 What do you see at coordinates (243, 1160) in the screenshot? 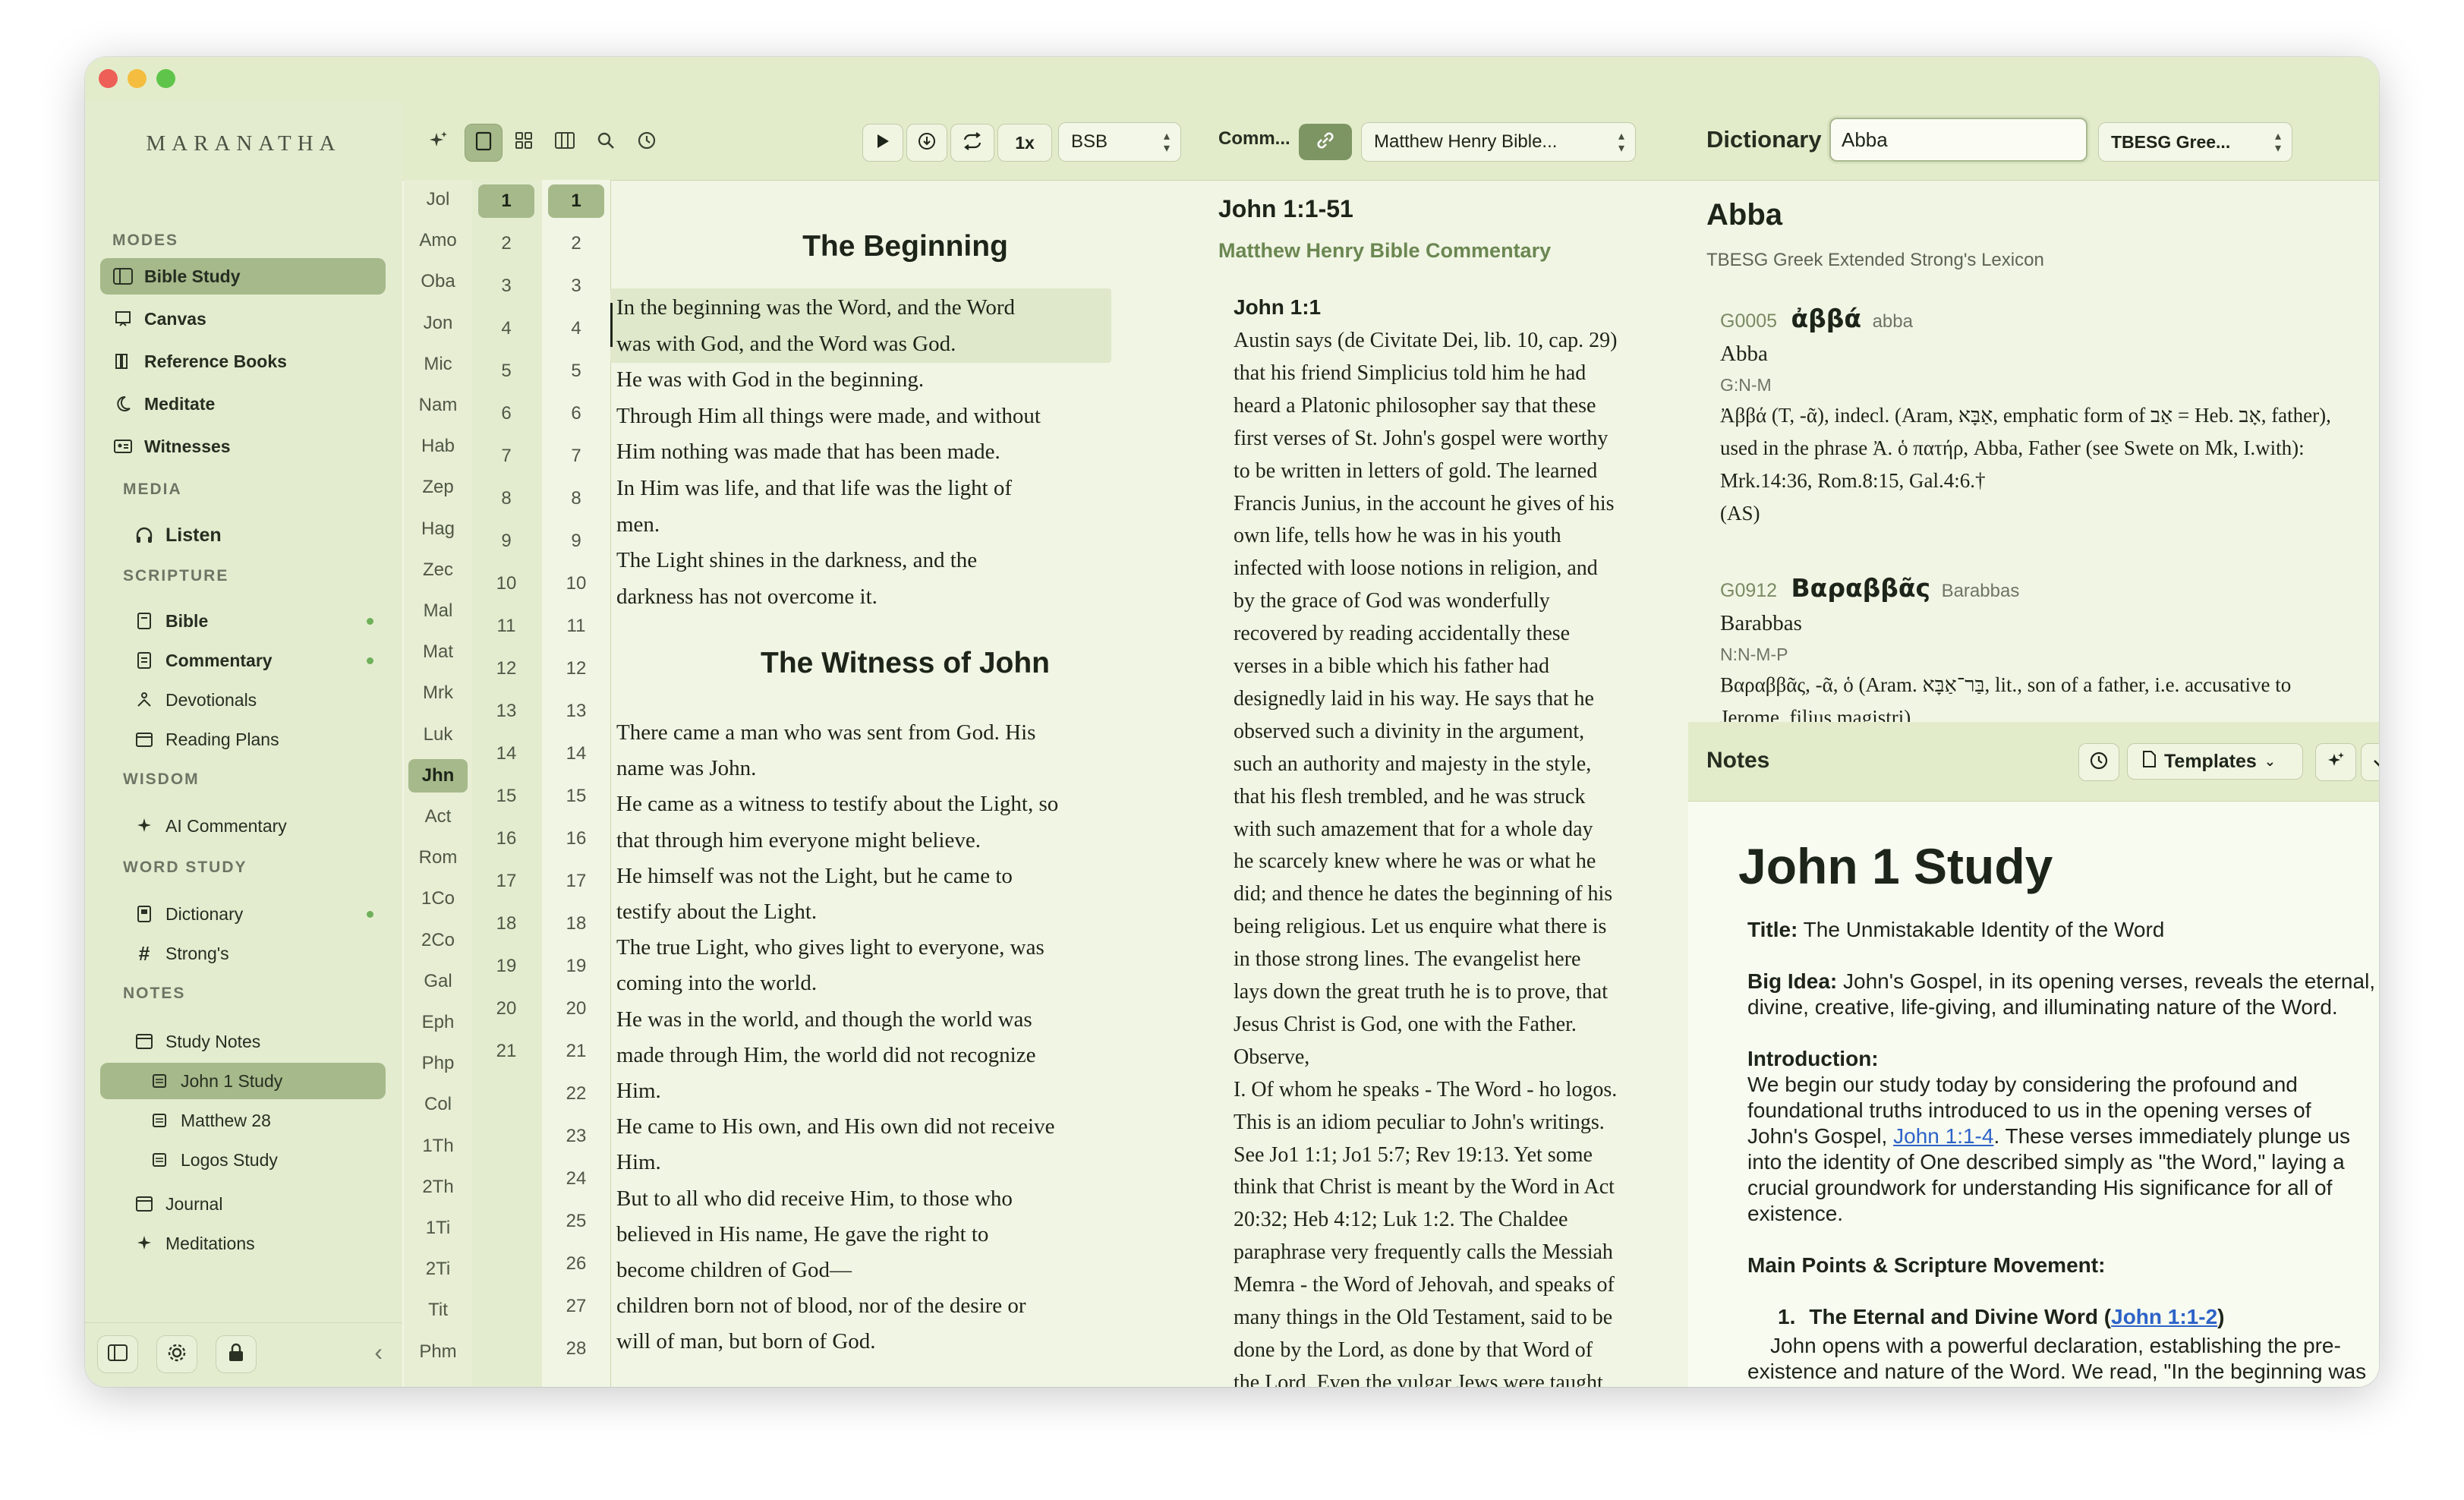
I see `sidebar-item-logos-study: Logos Study` at bounding box center [243, 1160].